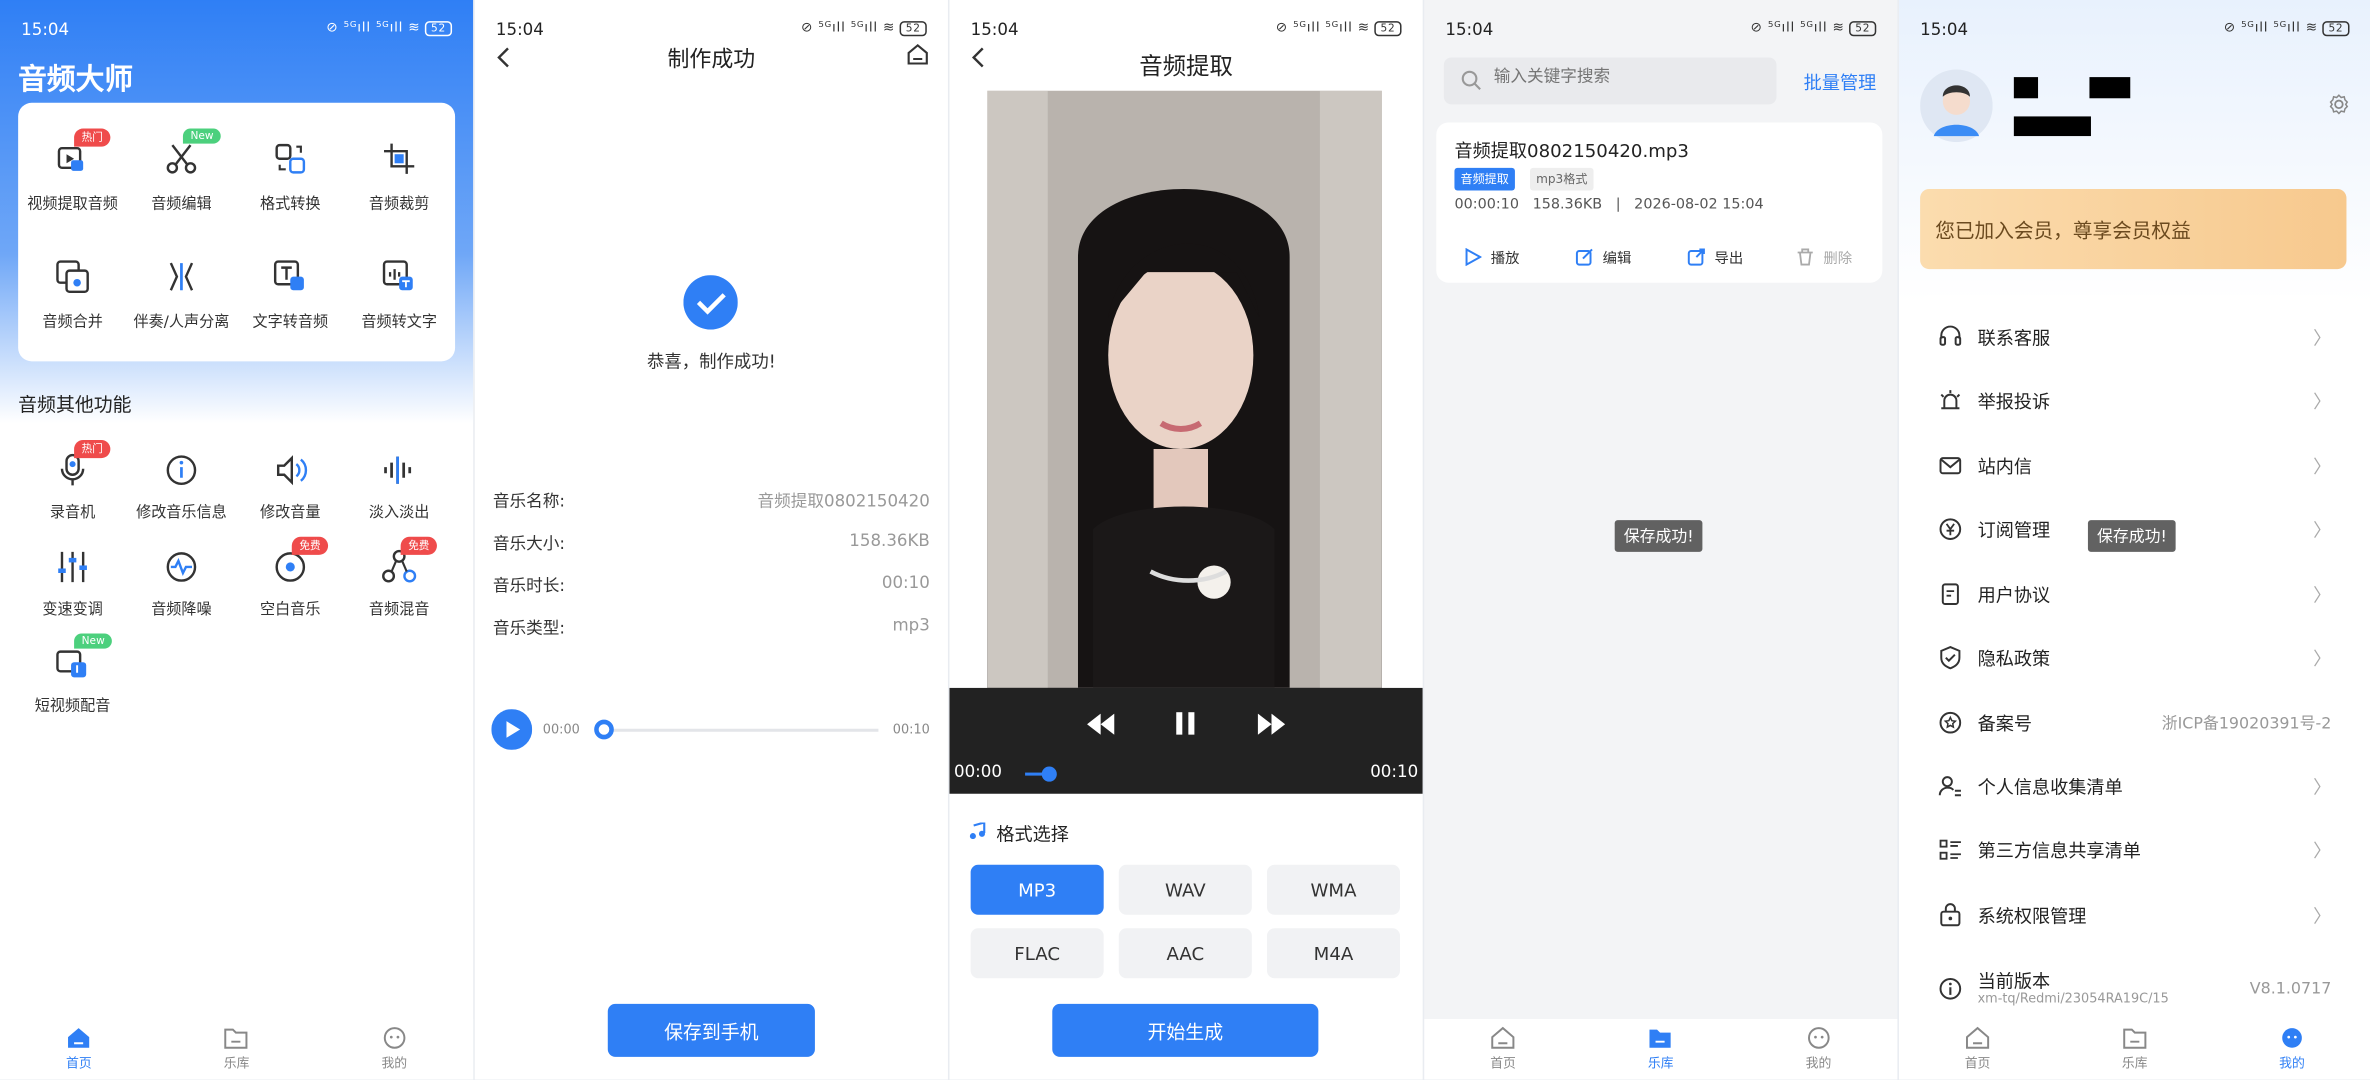  I want to click on info-value: 158.36KB, so click(889, 540).